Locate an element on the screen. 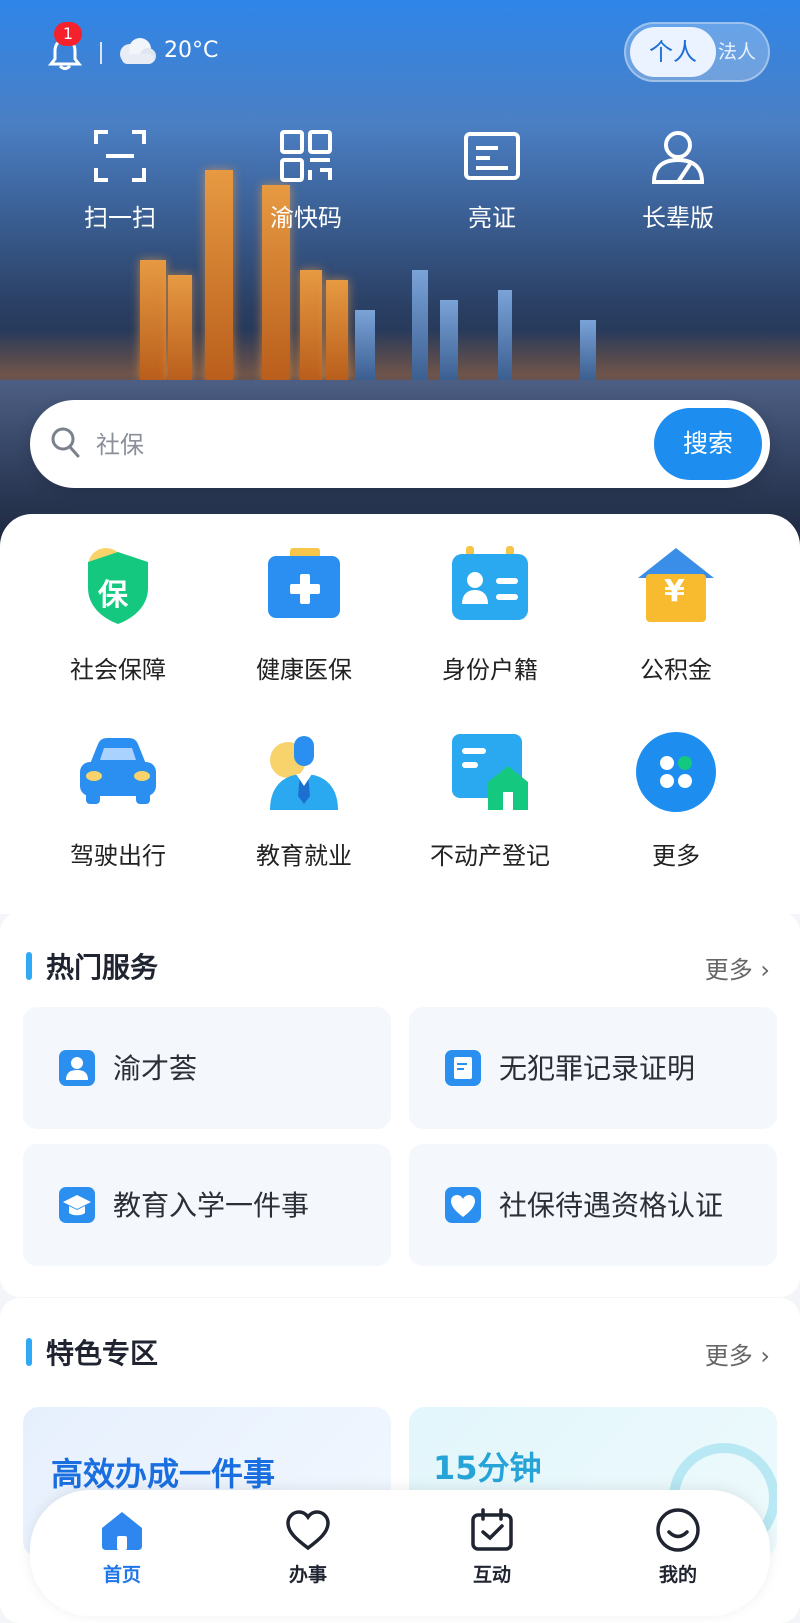 This screenshot has height=1623, width=800. property-icon is located at coordinates (490, 772).